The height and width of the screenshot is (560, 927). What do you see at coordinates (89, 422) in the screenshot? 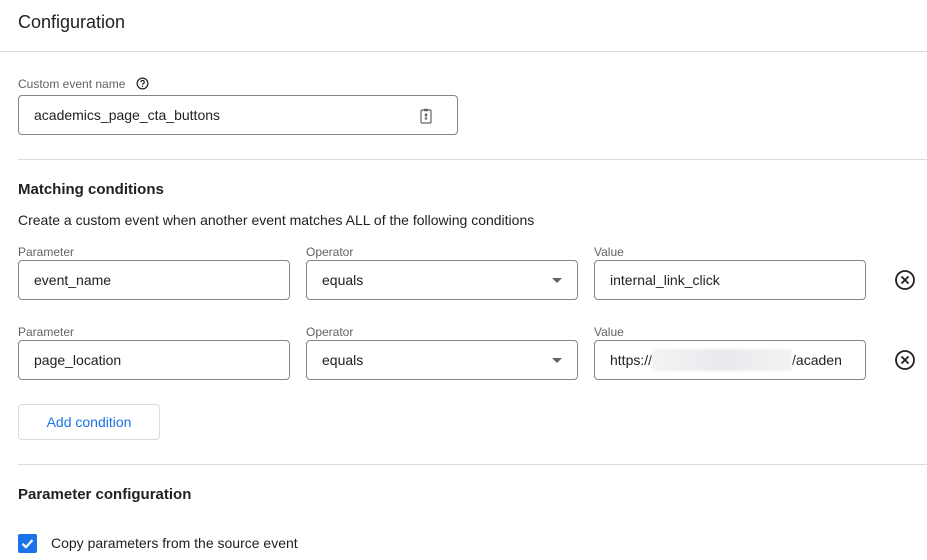
I see `add-condition-button: Add condition` at bounding box center [89, 422].